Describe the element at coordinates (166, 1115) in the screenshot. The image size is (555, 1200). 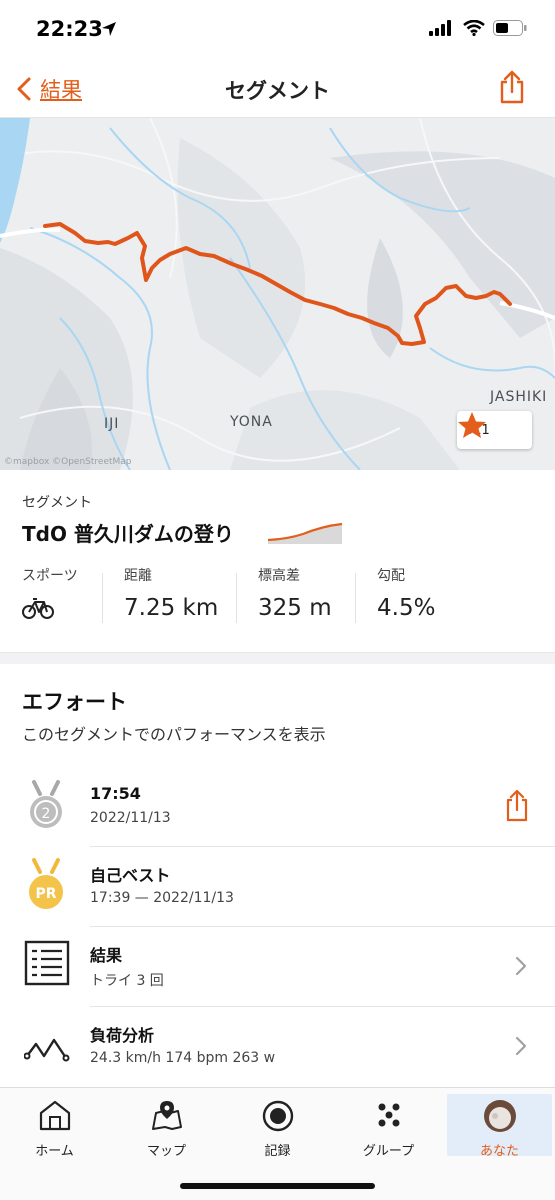
I see `map-icon` at that location.